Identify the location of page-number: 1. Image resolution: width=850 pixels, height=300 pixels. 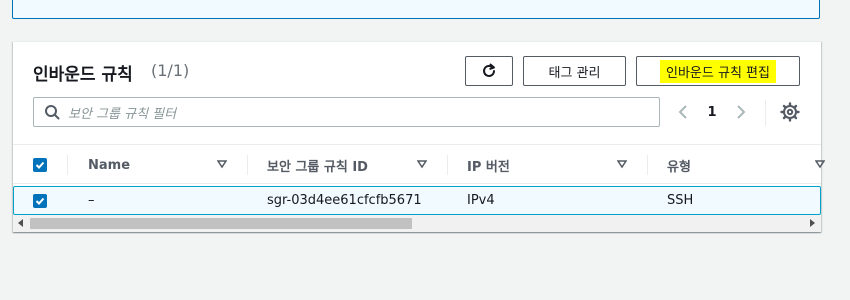
(712, 112).